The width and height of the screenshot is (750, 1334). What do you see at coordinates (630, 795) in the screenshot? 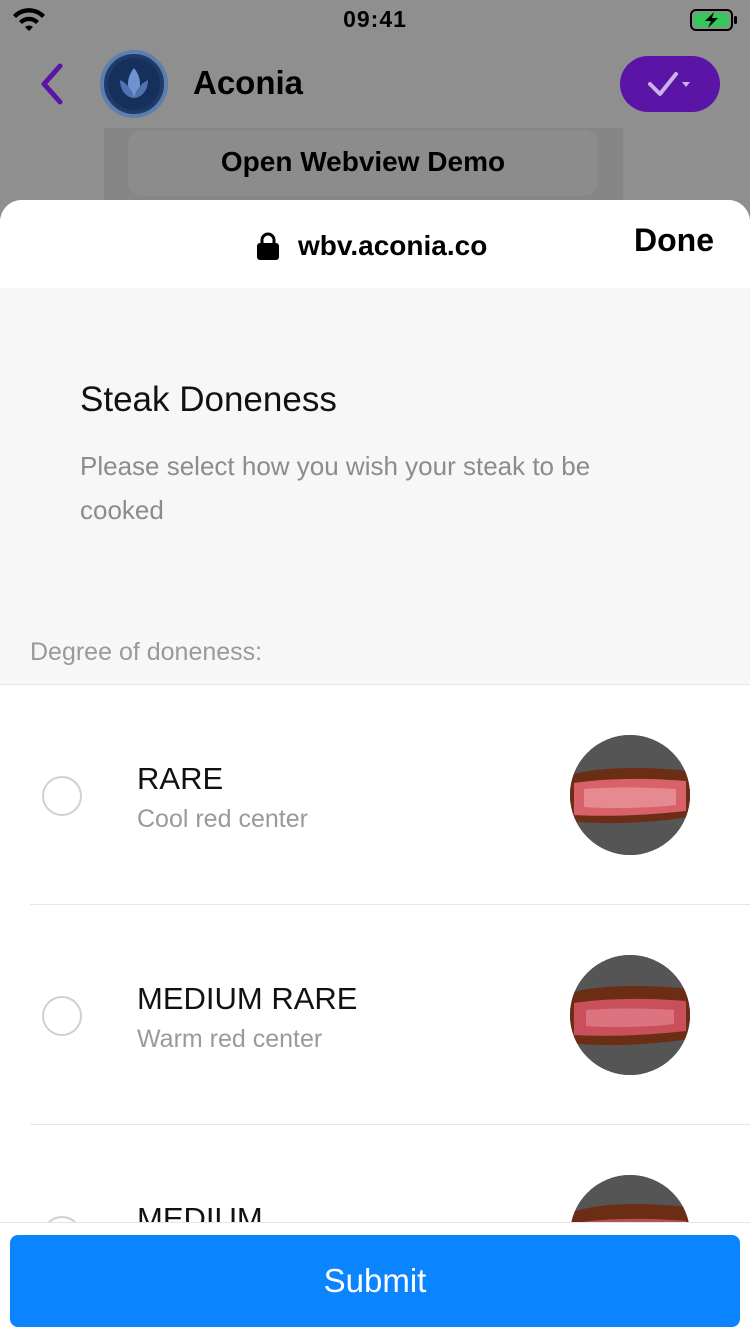
I see `steak-rare-image` at bounding box center [630, 795].